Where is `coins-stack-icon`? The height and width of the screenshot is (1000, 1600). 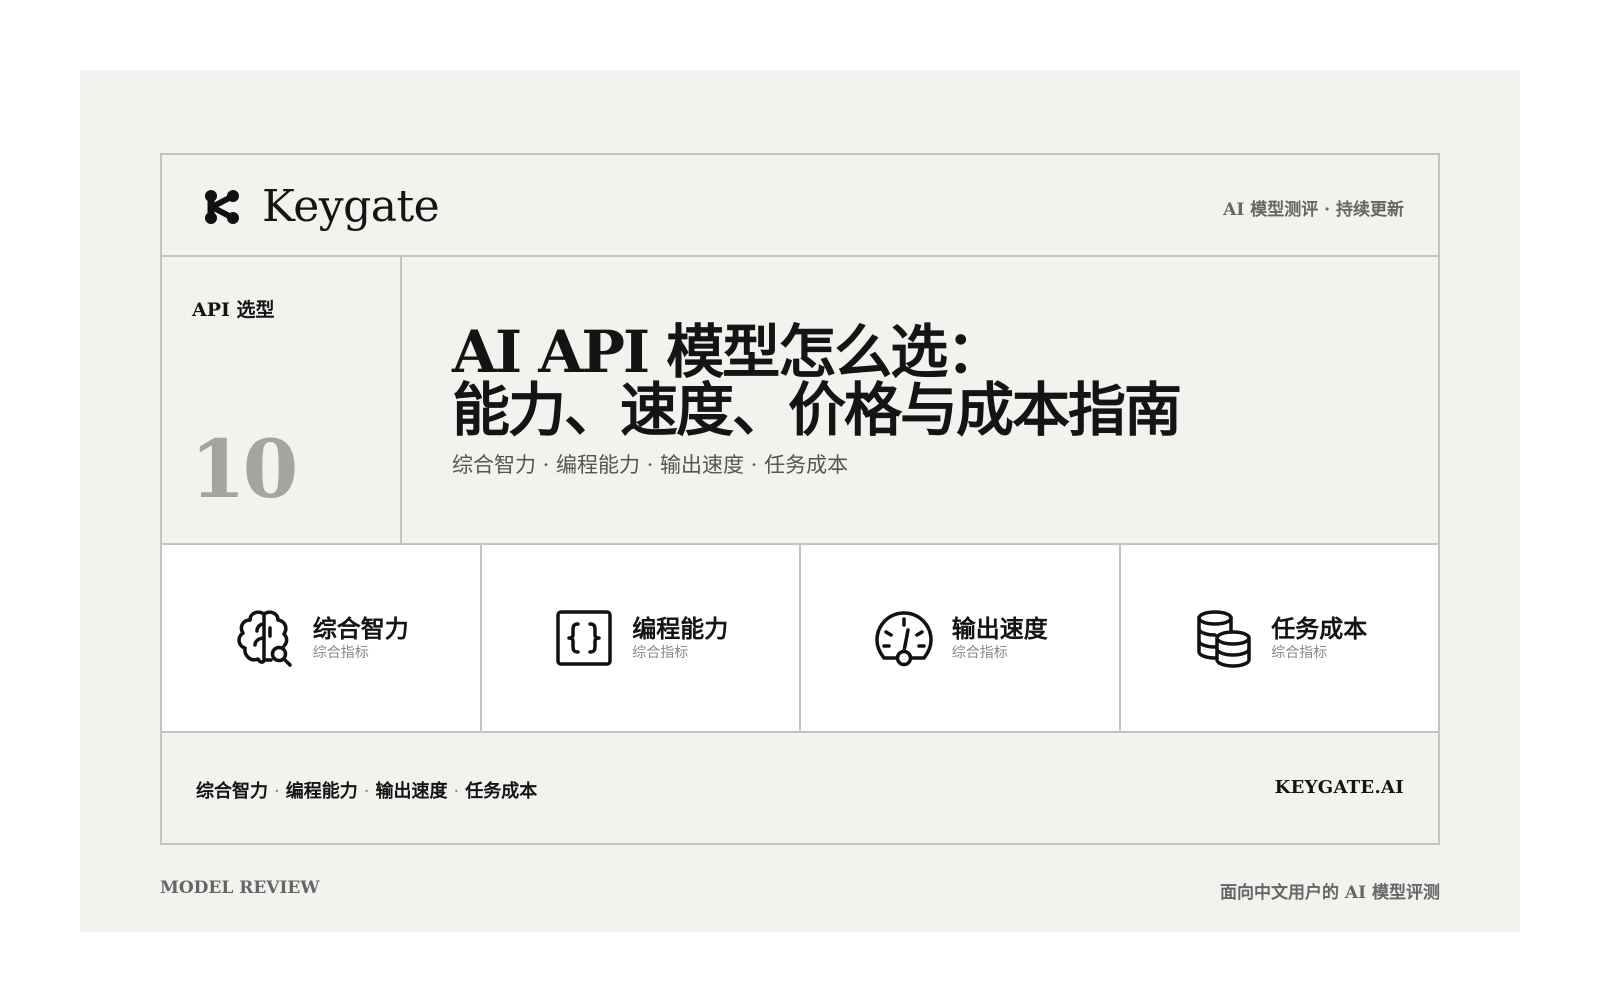 coins-stack-icon is located at coordinates (1224, 639).